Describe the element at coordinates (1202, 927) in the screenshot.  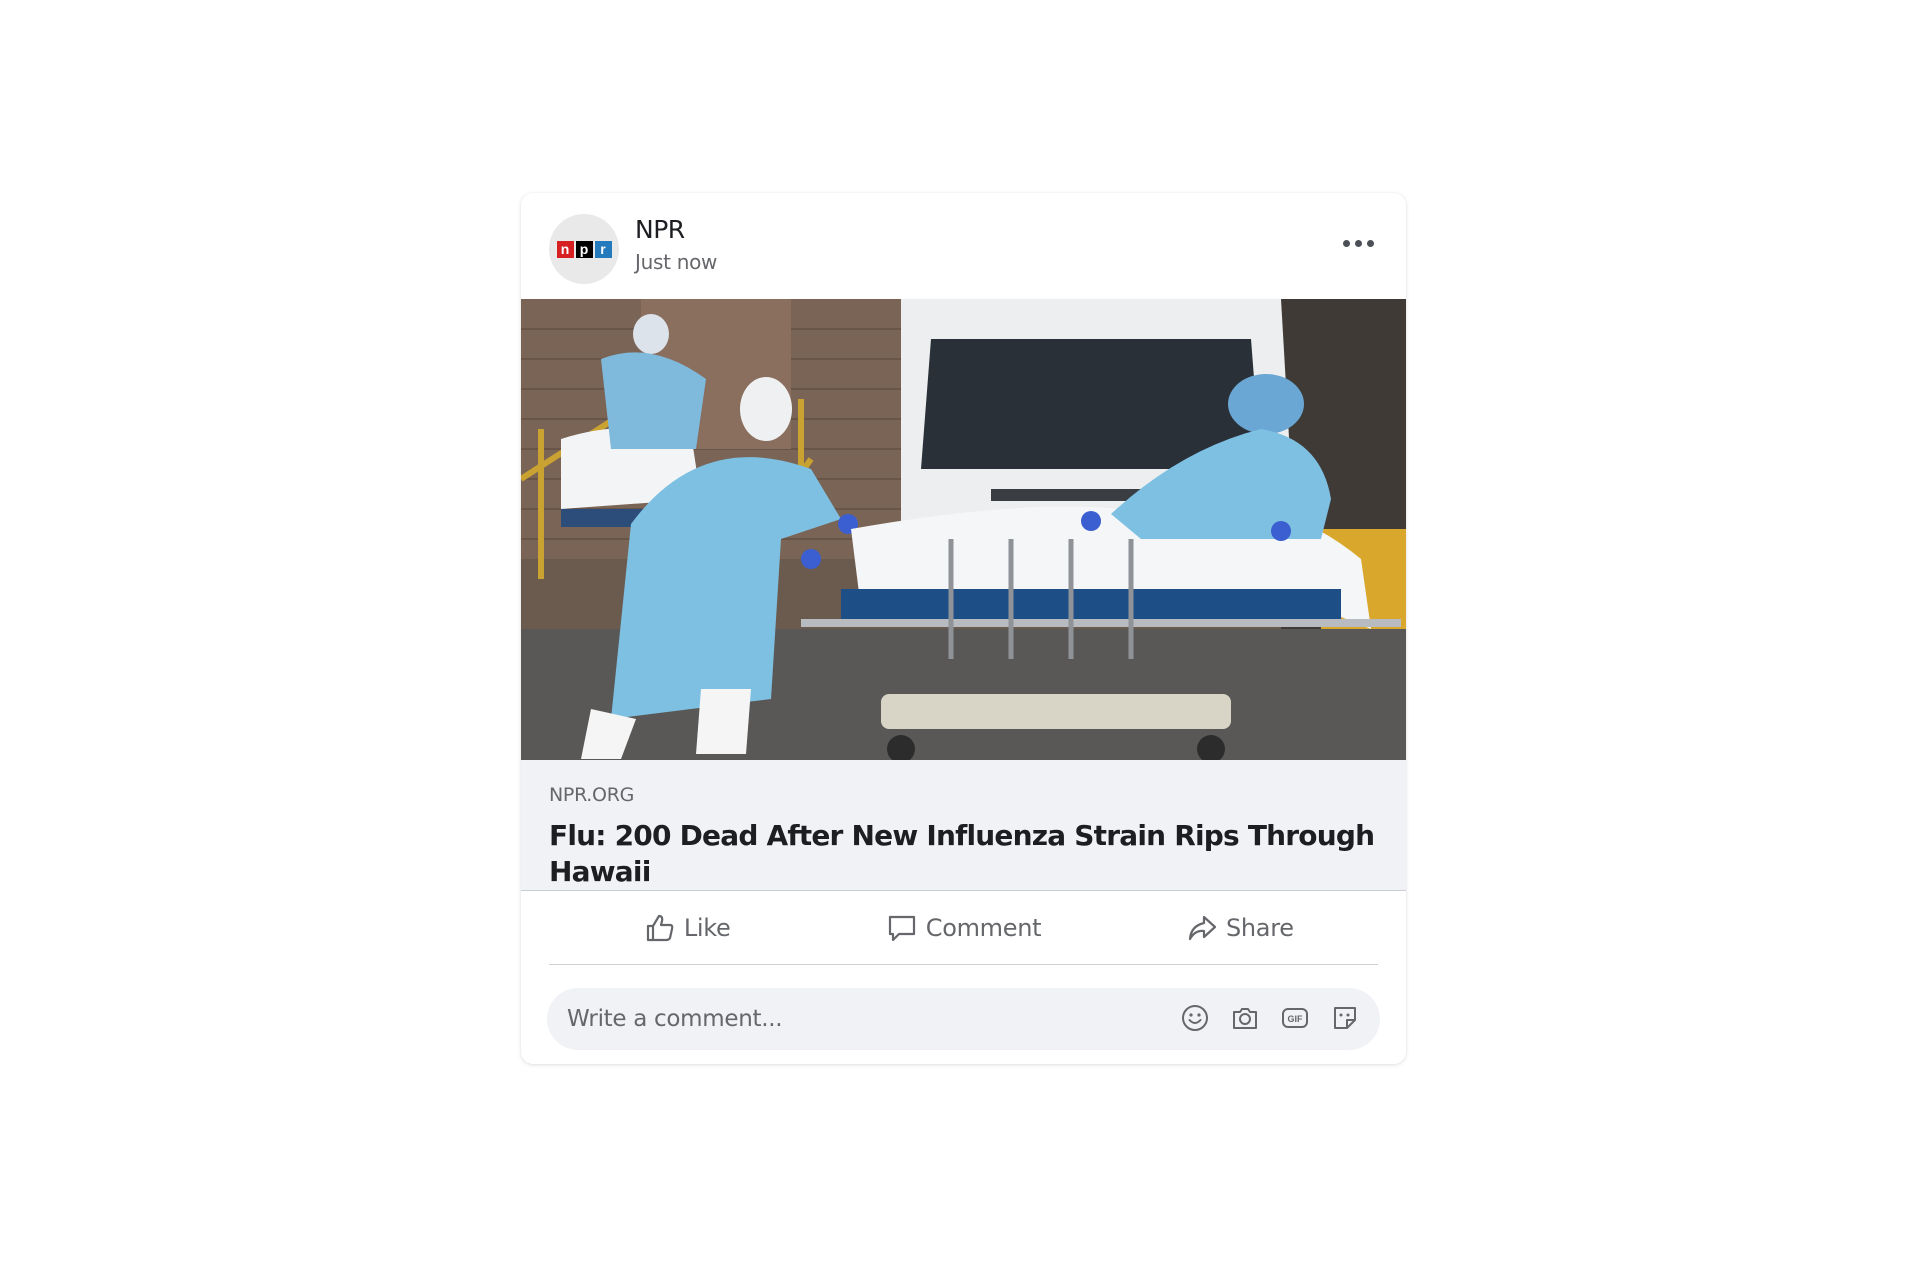
I see `share-arrow-icon` at that location.